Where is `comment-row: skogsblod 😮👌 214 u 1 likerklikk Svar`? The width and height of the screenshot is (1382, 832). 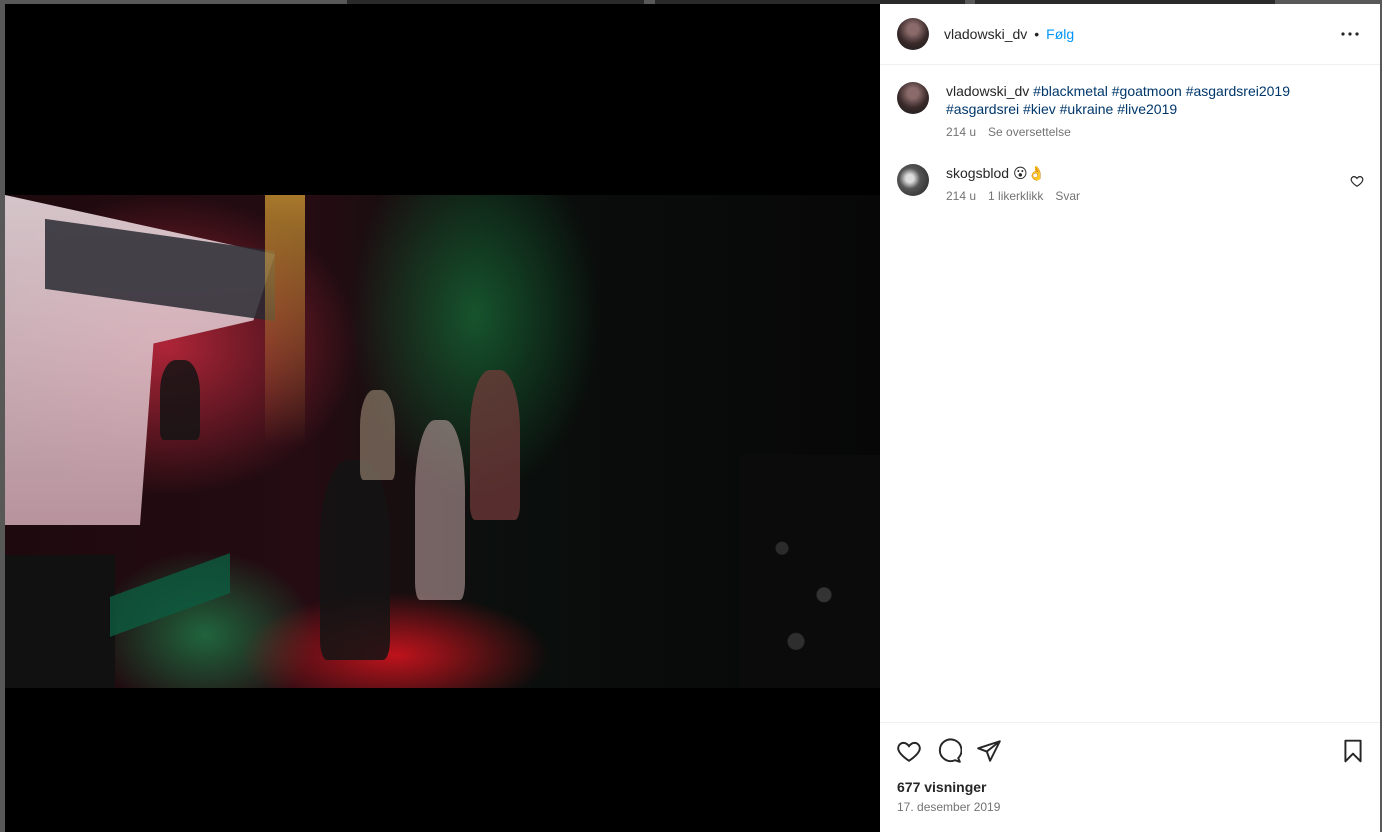 comment-row: skogsblod 😮👌 214 u 1 likerklikk Svar is located at coordinates (994, 183).